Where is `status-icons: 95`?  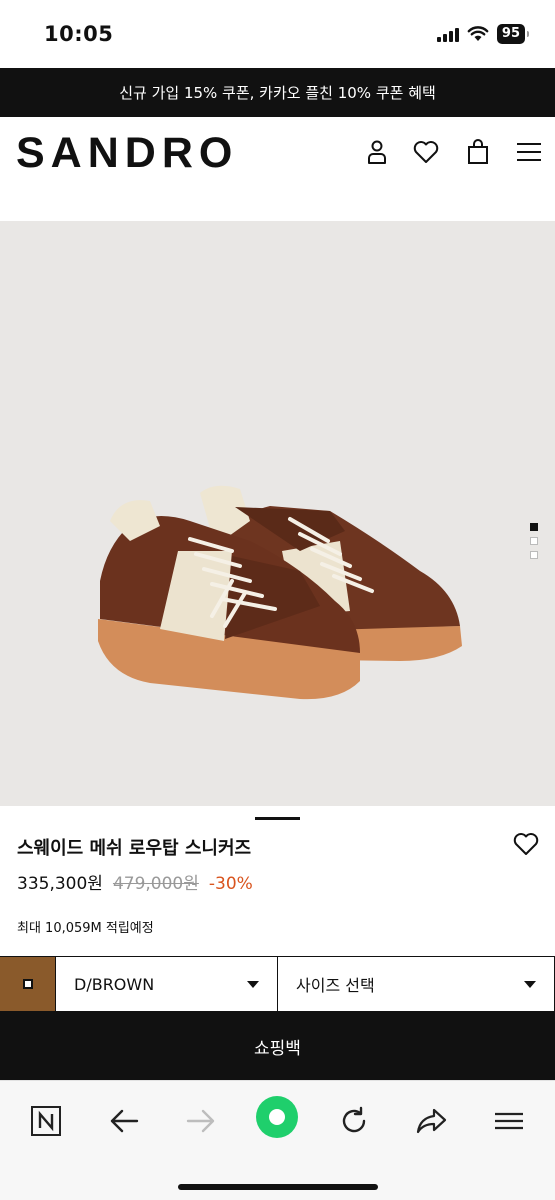
status-icons: 95 is located at coordinates (483, 34).